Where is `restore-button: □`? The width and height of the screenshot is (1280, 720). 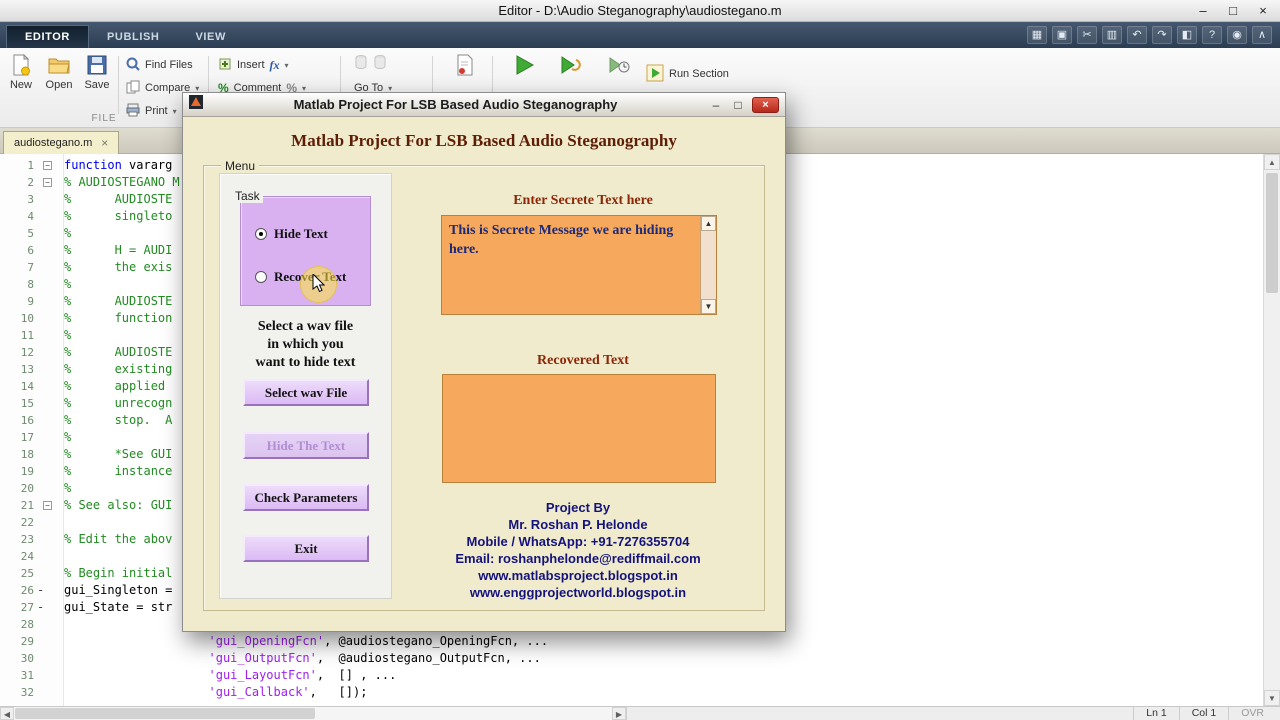
restore-button: □ is located at coordinates (1233, 11).